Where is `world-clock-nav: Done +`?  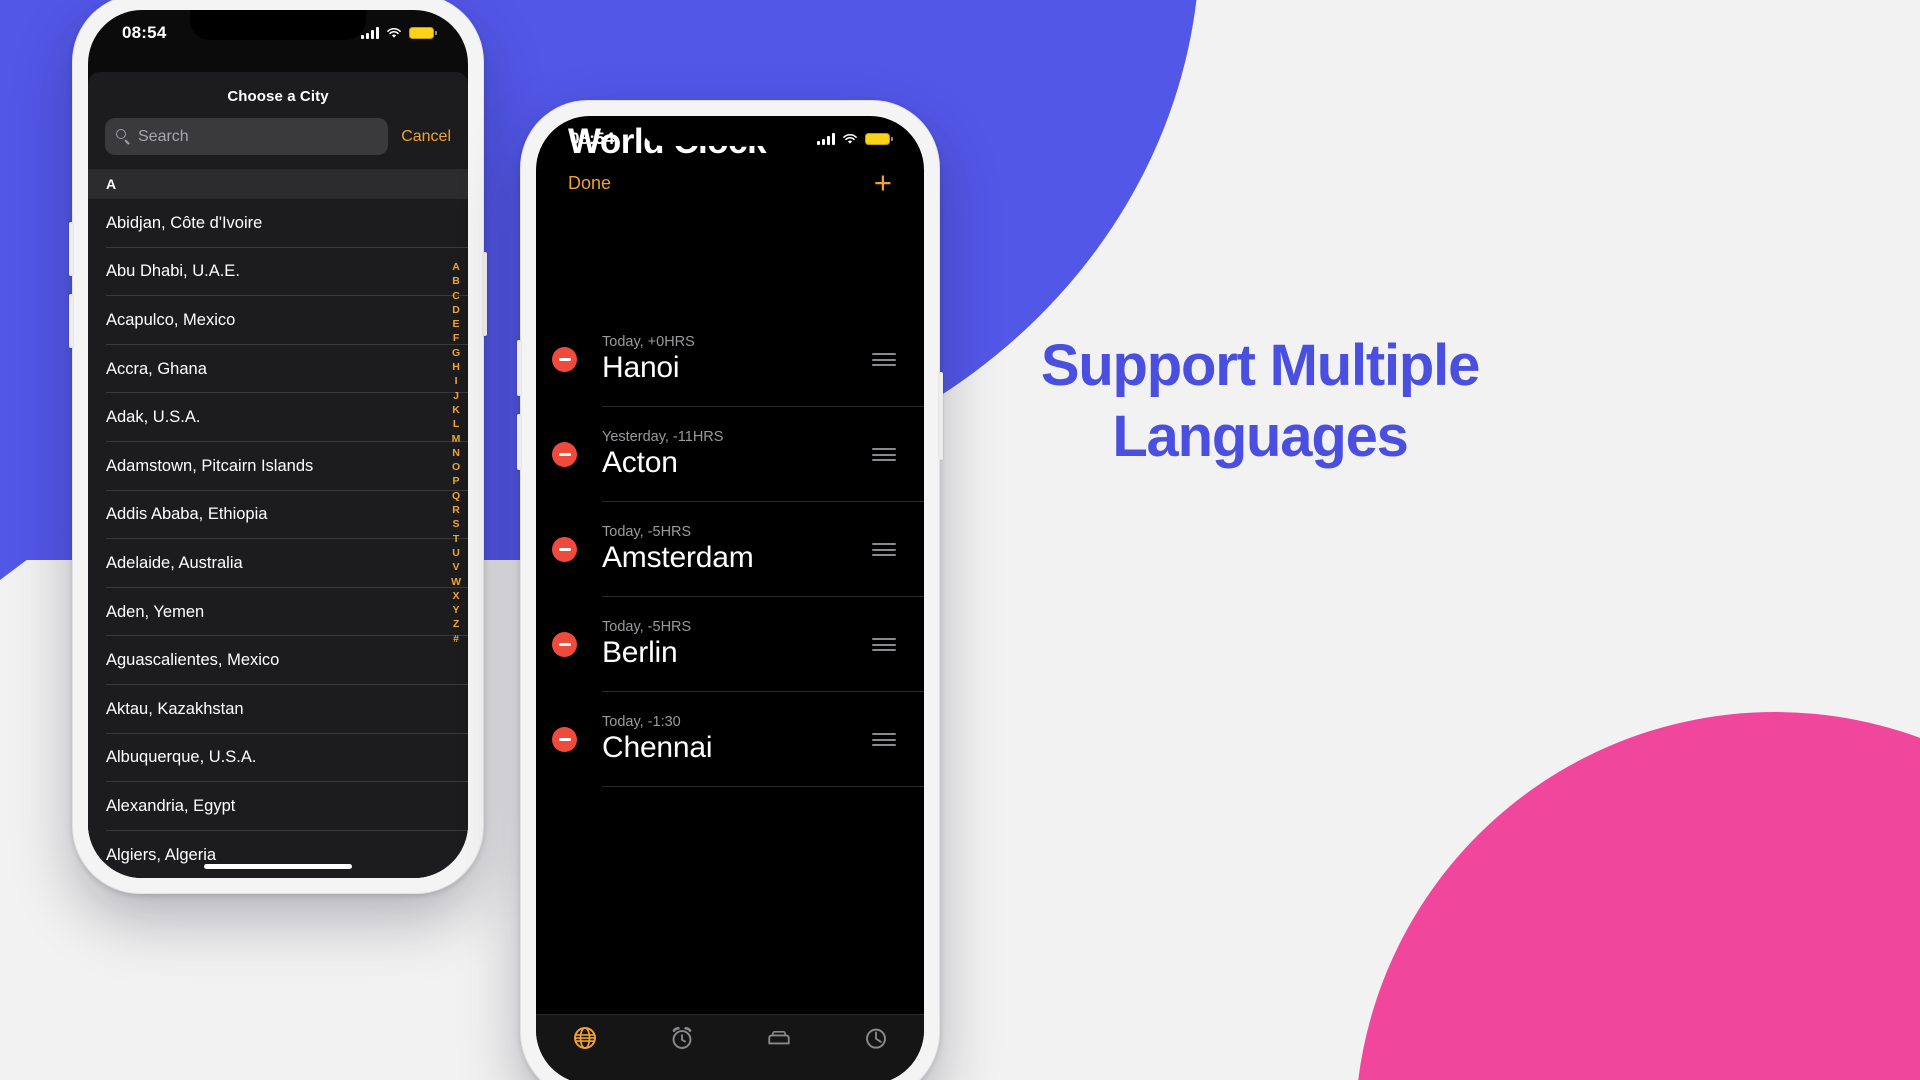
world-clock-nav: Done + is located at coordinates (730, 182).